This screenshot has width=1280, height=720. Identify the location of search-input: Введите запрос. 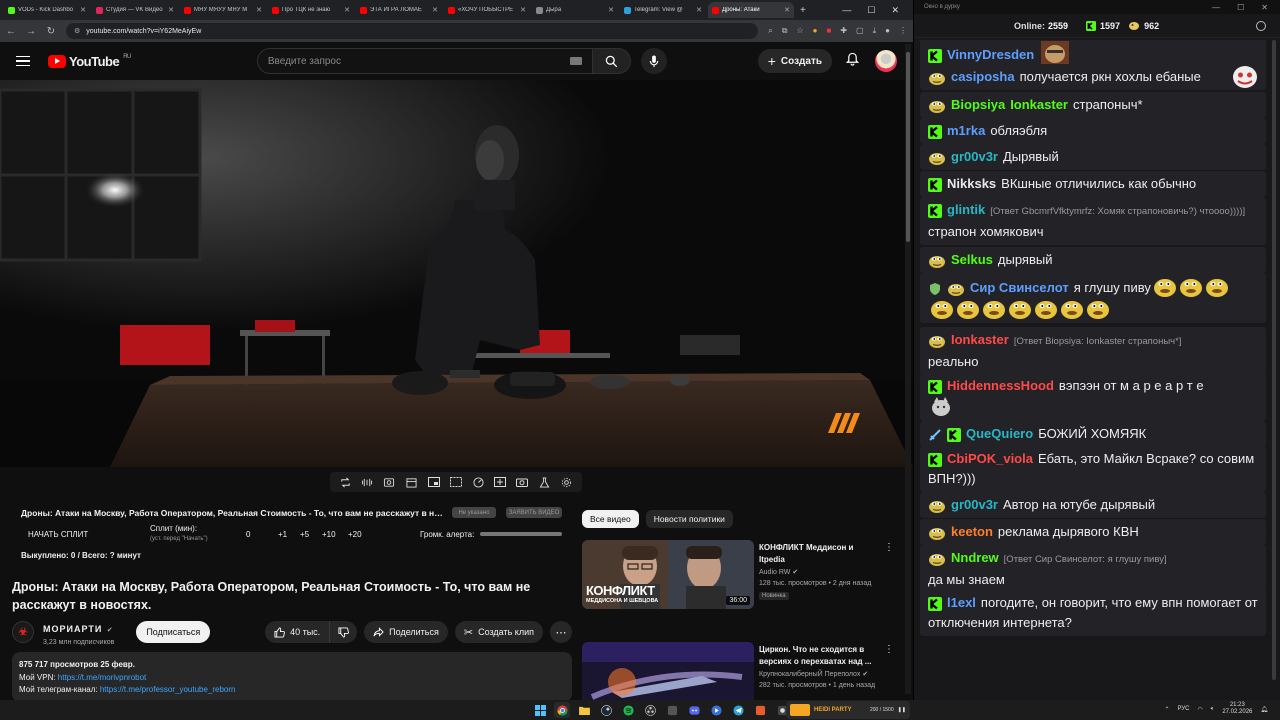
(424, 61).